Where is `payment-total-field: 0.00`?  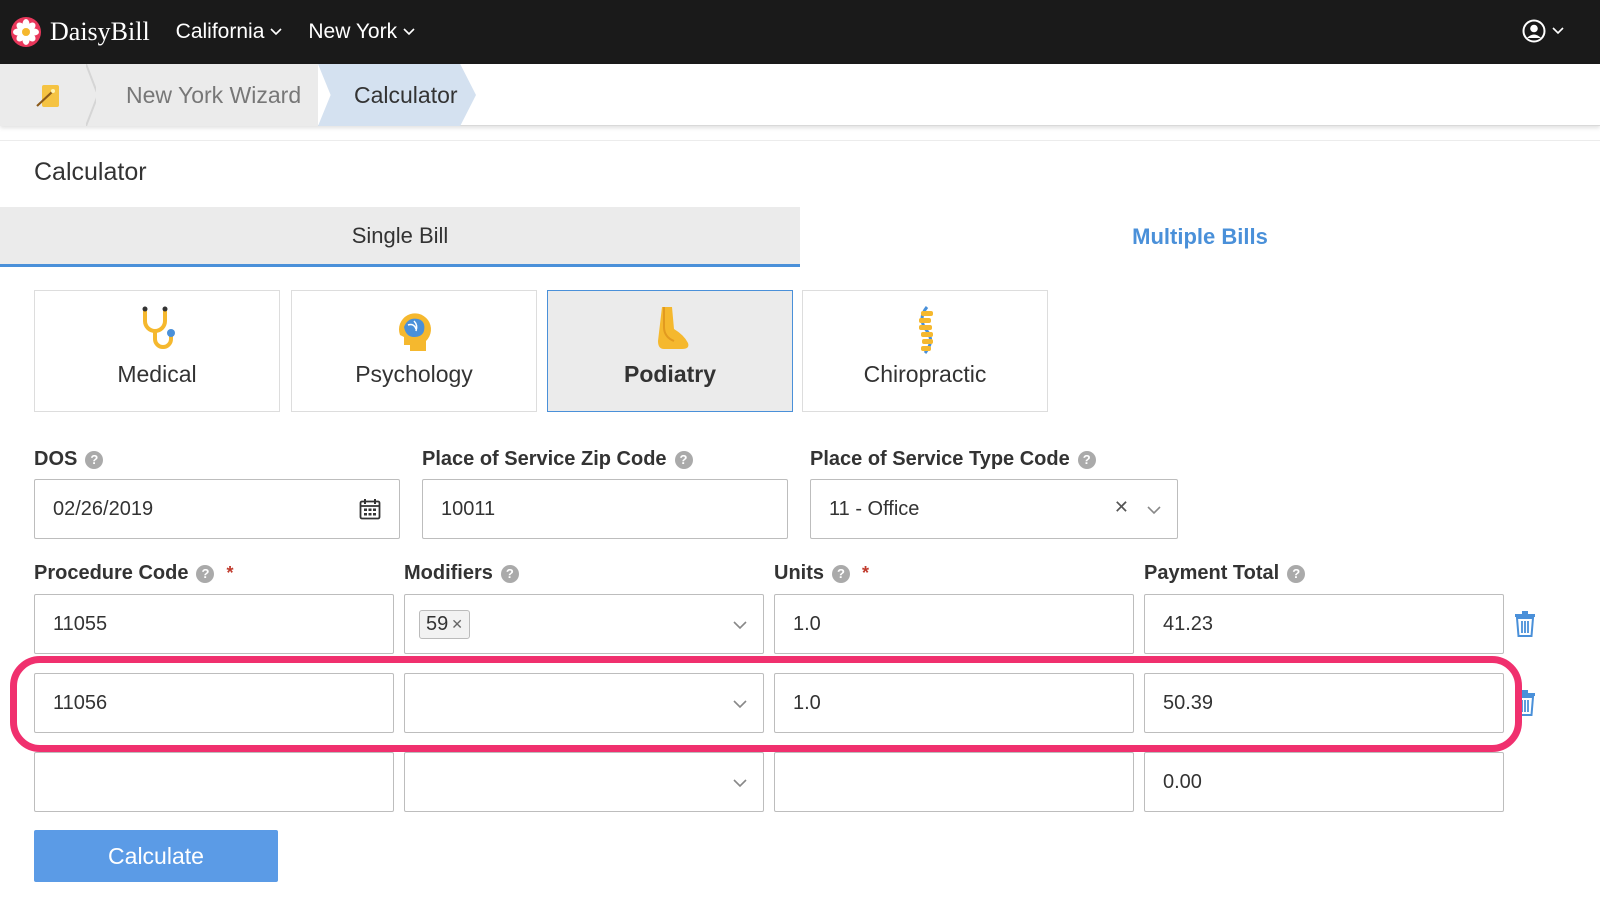
payment-total-field: 0.00 is located at coordinates (1324, 782).